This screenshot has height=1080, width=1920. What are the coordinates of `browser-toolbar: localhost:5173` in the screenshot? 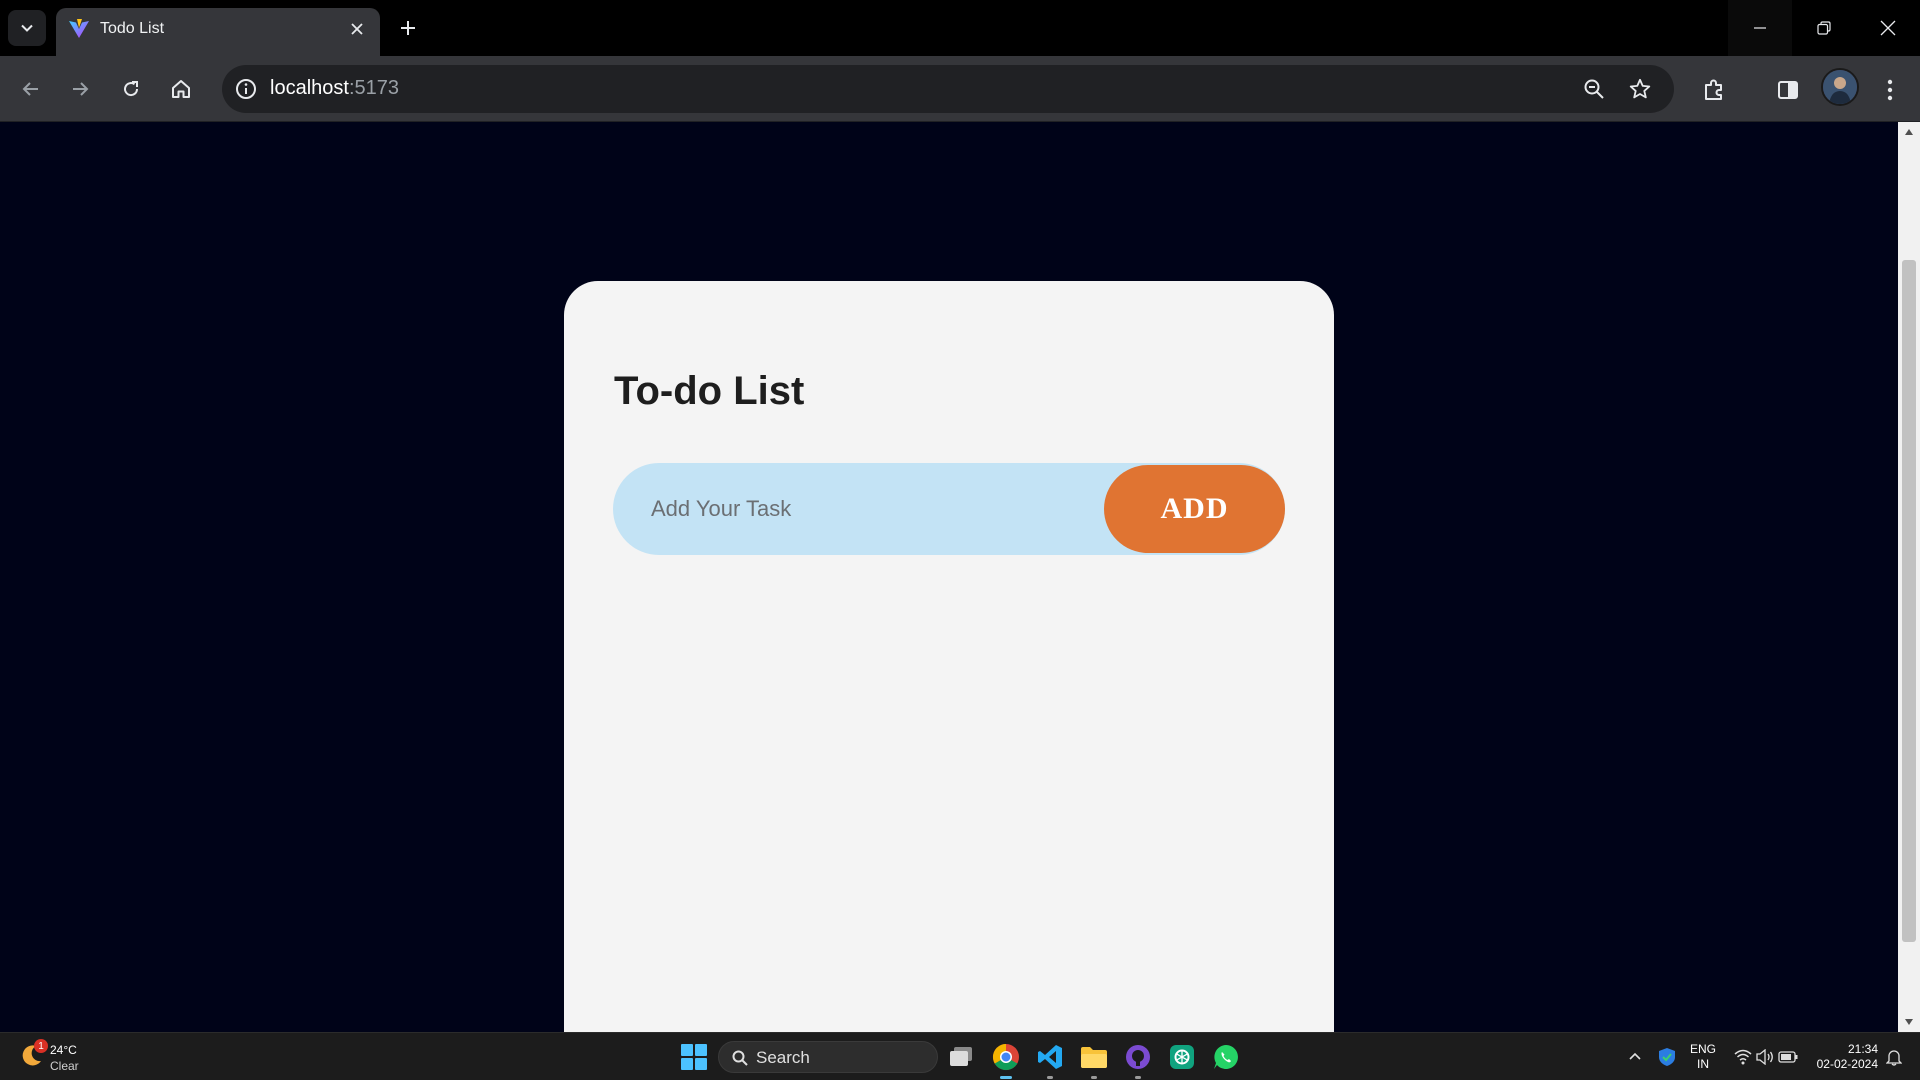 It's located at (960, 89).